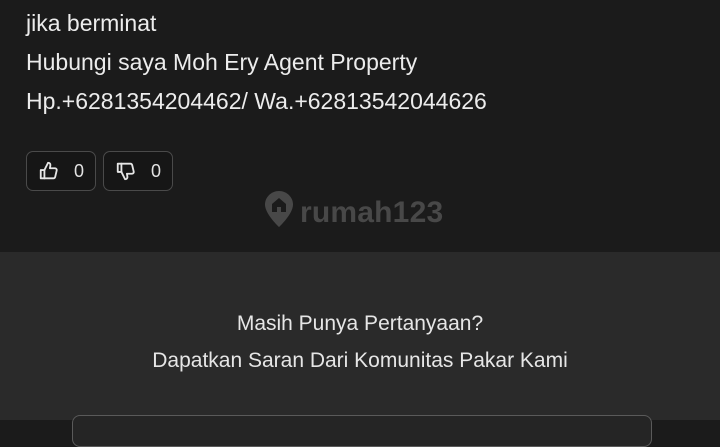  What do you see at coordinates (61, 171) in the screenshot?
I see `like-button: 0` at bounding box center [61, 171].